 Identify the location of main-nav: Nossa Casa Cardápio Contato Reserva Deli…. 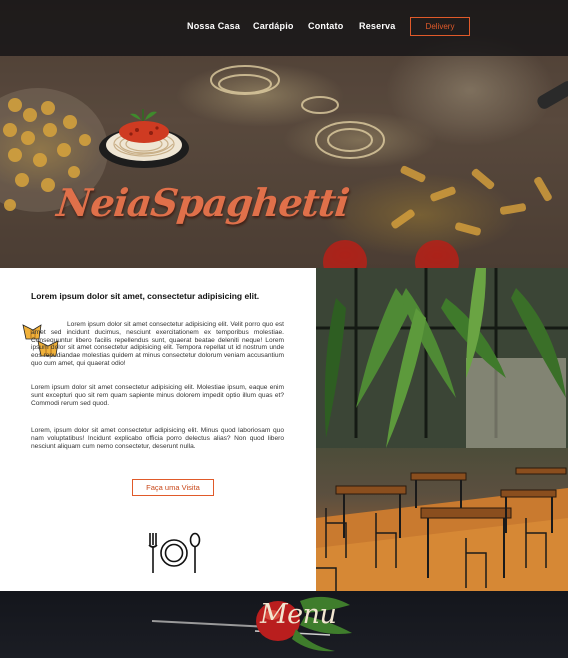
(284, 28).